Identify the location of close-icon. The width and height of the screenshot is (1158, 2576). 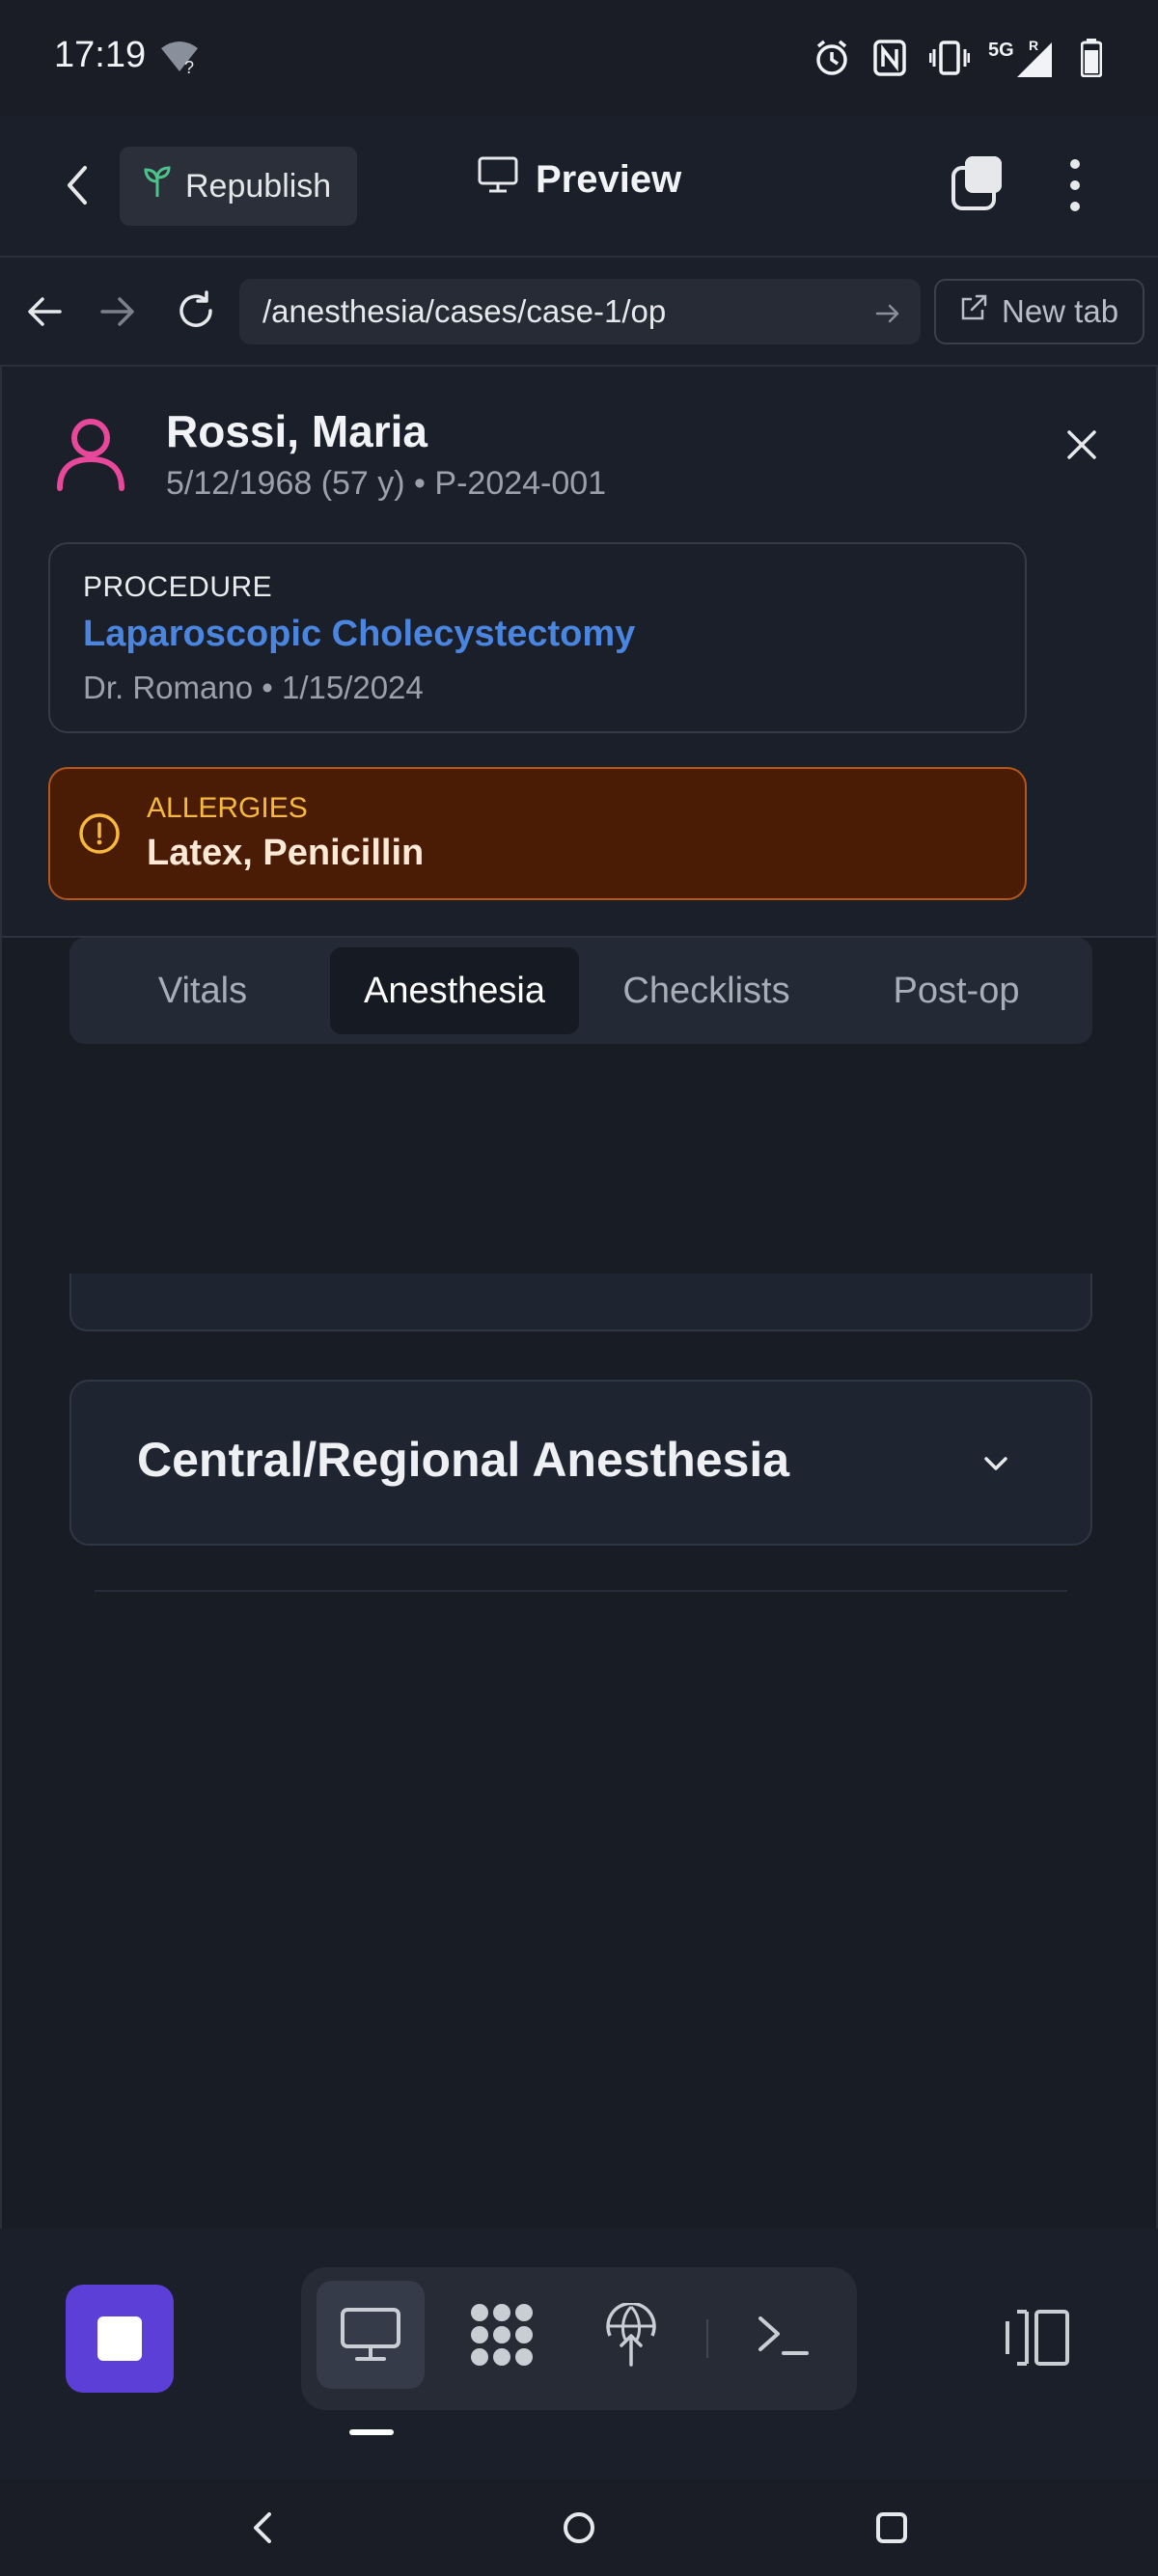
(1081, 444).